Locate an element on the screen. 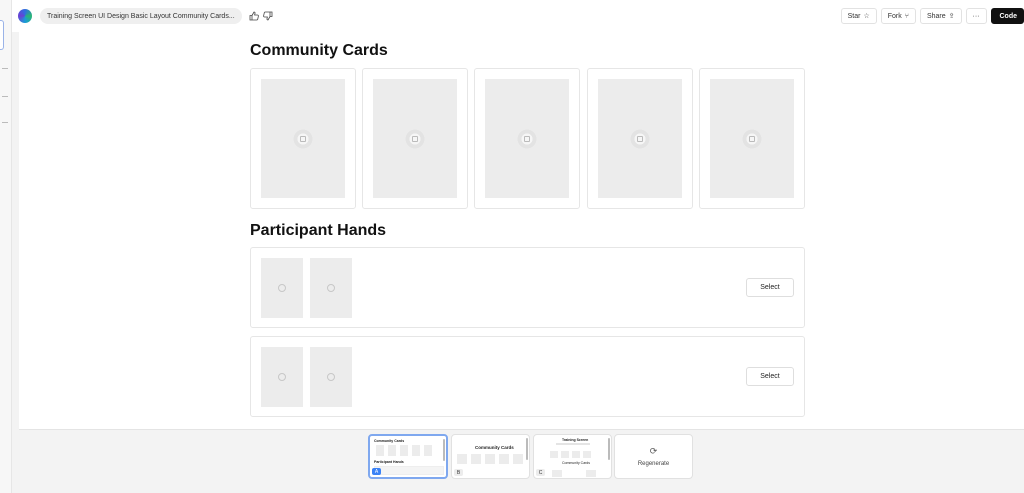 This screenshot has height=493, width=1024. code-label: Code is located at coordinates (1008, 16).